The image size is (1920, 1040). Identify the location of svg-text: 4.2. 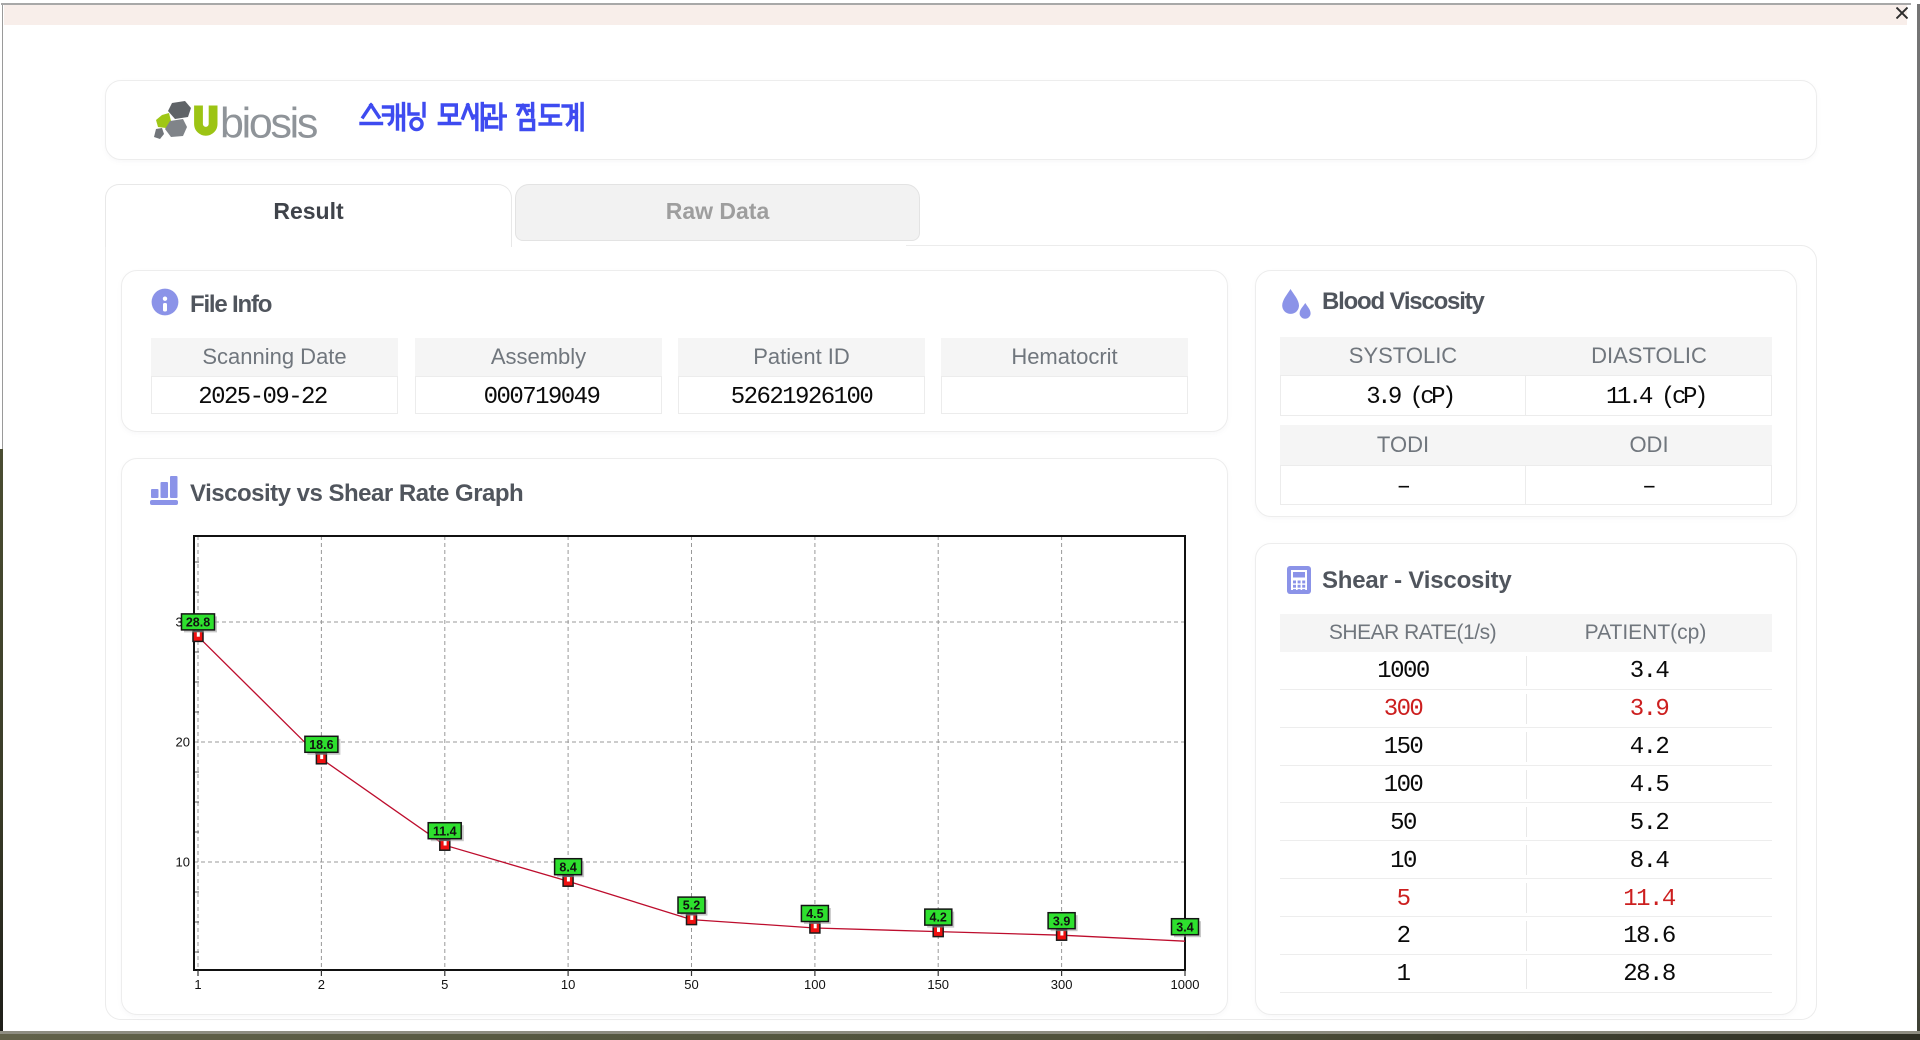
(938, 918).